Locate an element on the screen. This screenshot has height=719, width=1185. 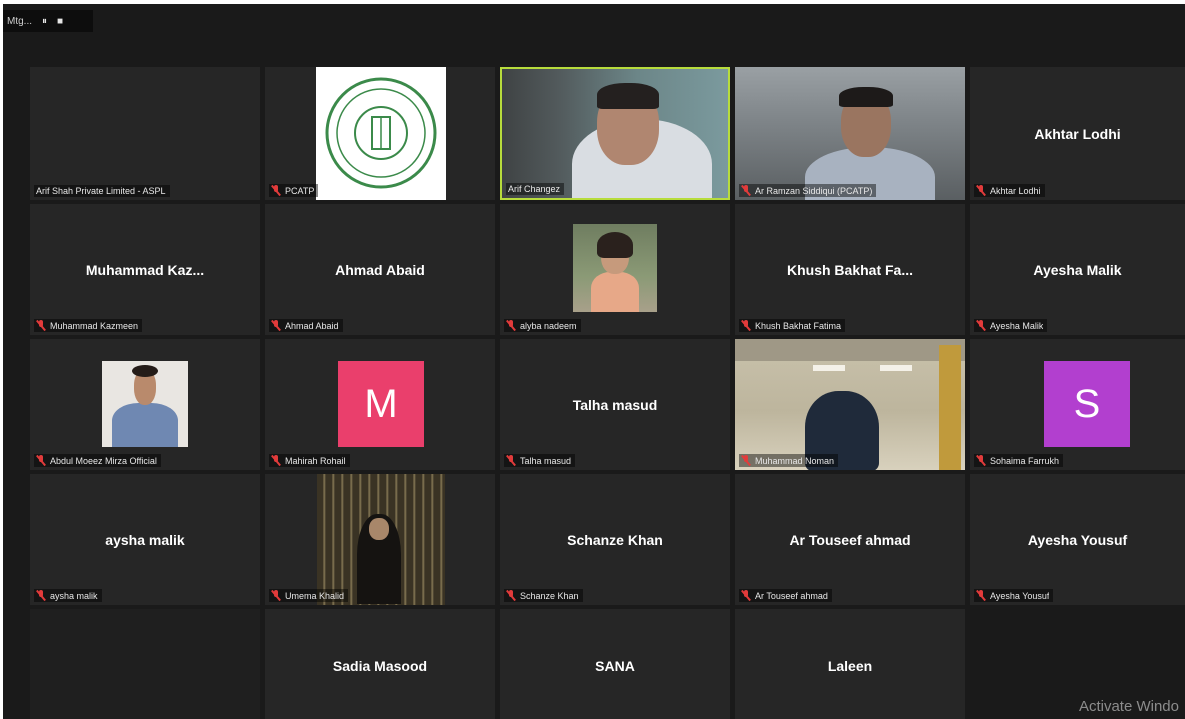
participant-tile: Laleen is located at coordinates (850, 664).